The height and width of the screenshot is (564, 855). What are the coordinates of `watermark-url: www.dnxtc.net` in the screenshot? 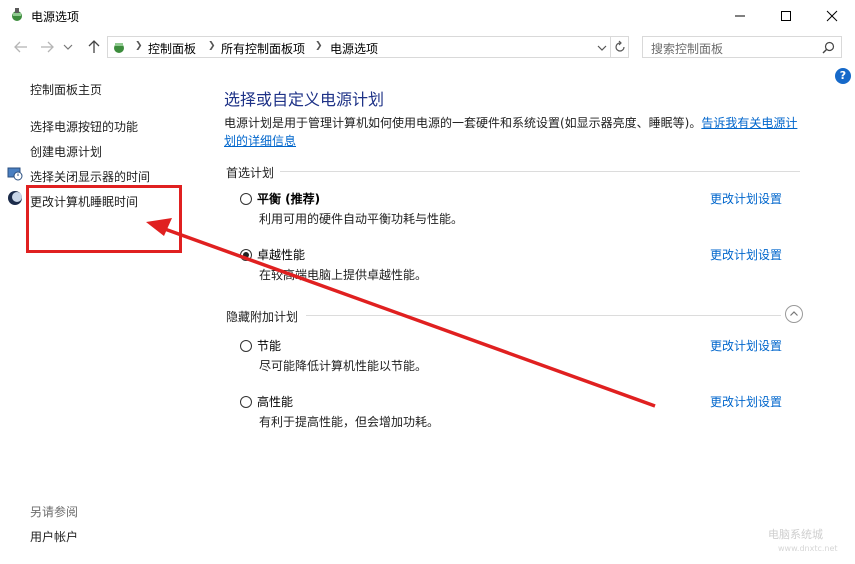 It's located at (808, 548).